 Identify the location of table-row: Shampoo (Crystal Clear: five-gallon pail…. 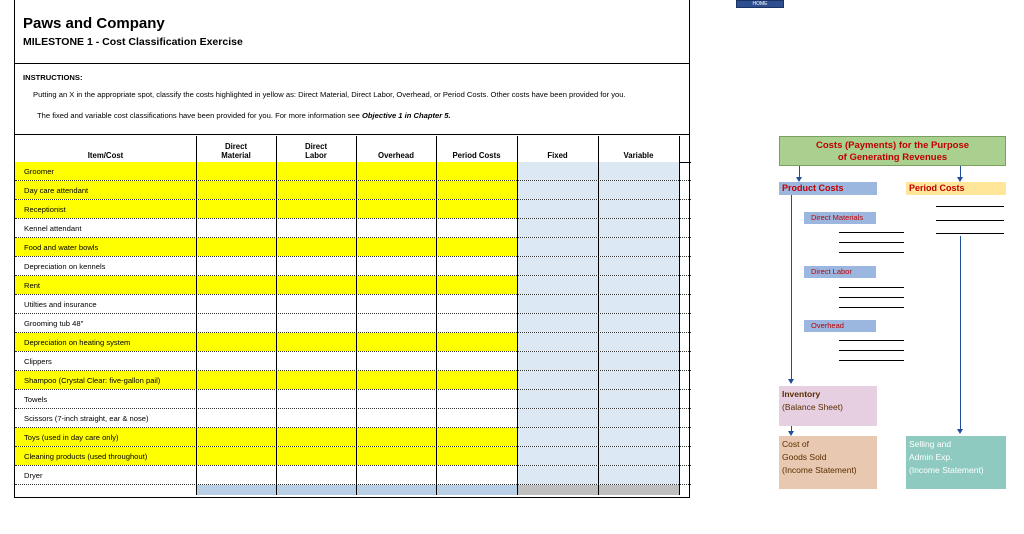
(353, 380).